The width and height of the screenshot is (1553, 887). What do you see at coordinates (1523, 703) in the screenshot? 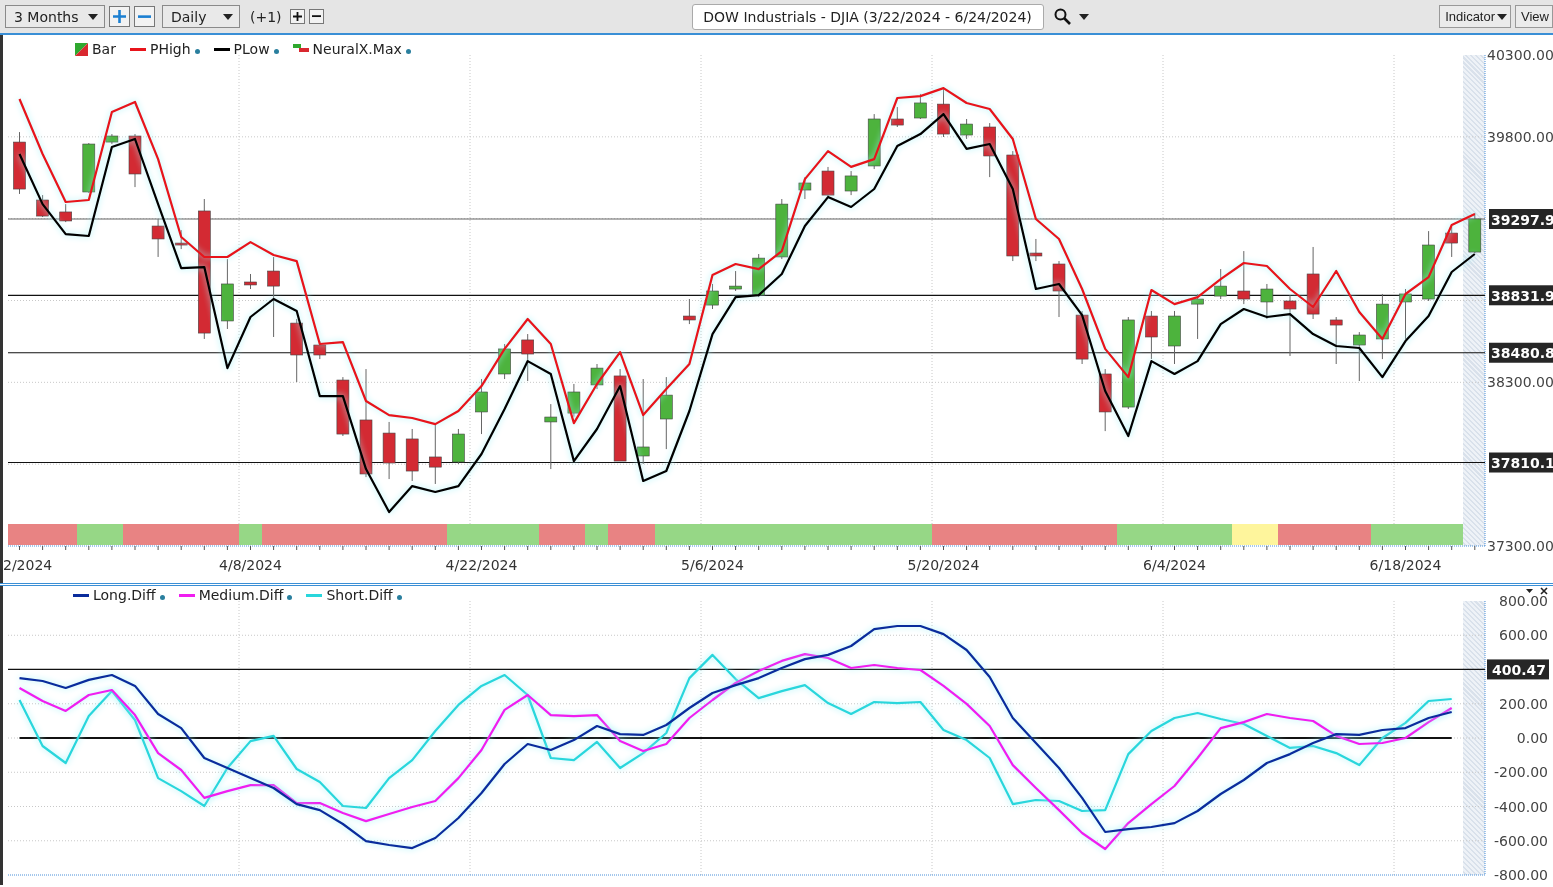
I see `axis-label: 200.00` at bounding box center [1523, 703].